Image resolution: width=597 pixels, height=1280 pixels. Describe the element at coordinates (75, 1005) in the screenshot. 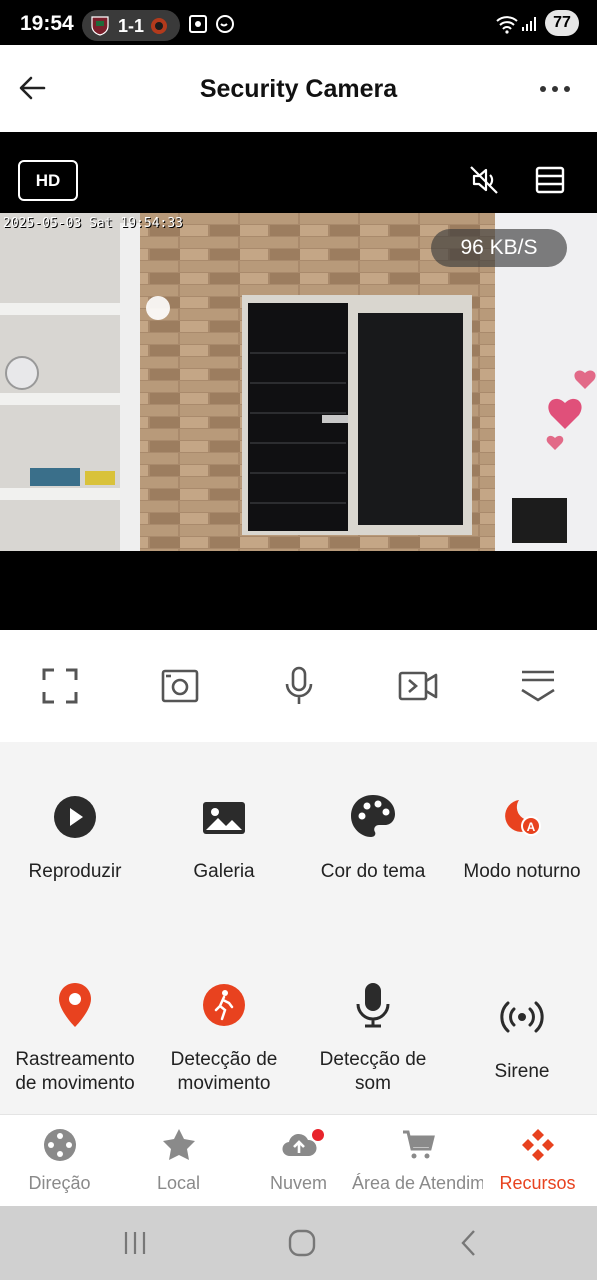

I see `location-pin-icon` at that location.